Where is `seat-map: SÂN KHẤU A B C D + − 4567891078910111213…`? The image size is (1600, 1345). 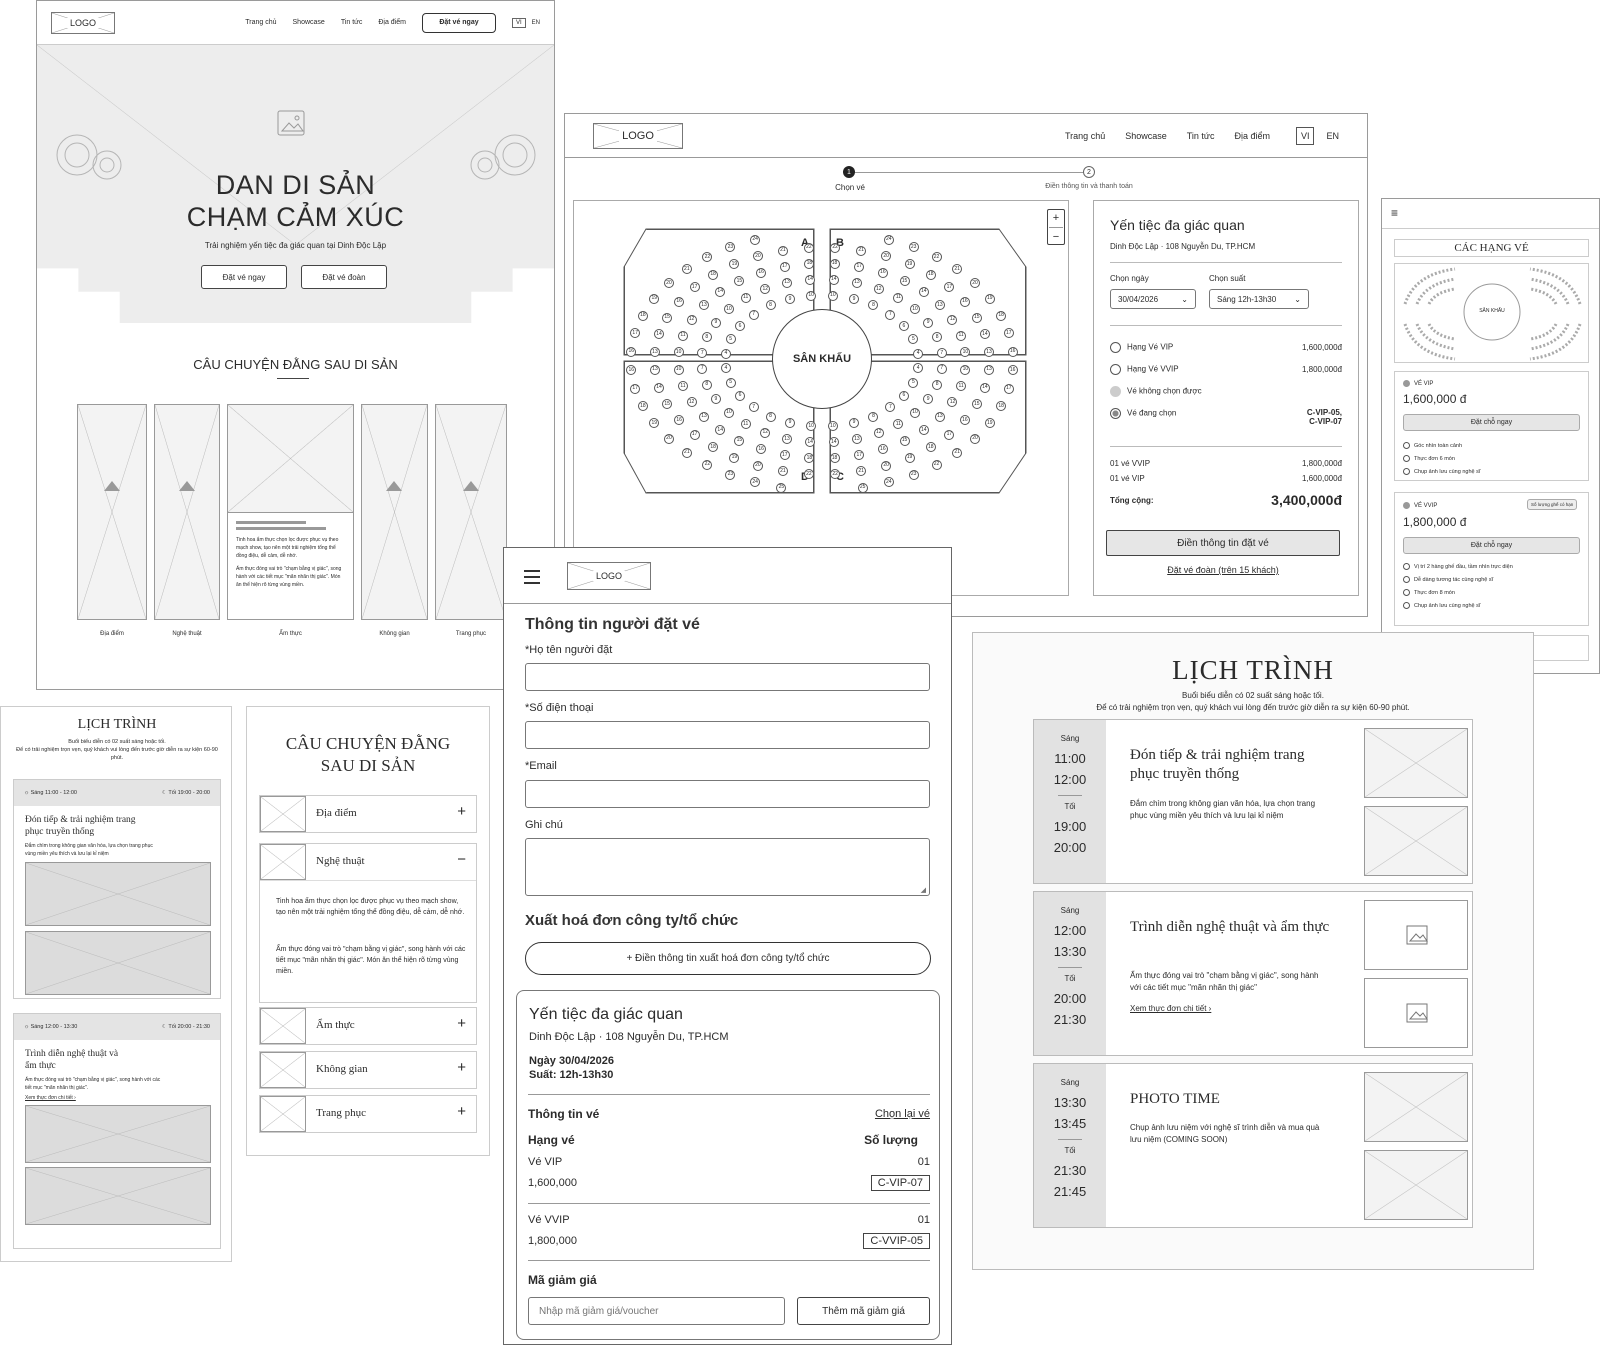 seat-map: SÂN KHẤU A B C D + − 4567891078910111213… is located at coordinates (821, 398).